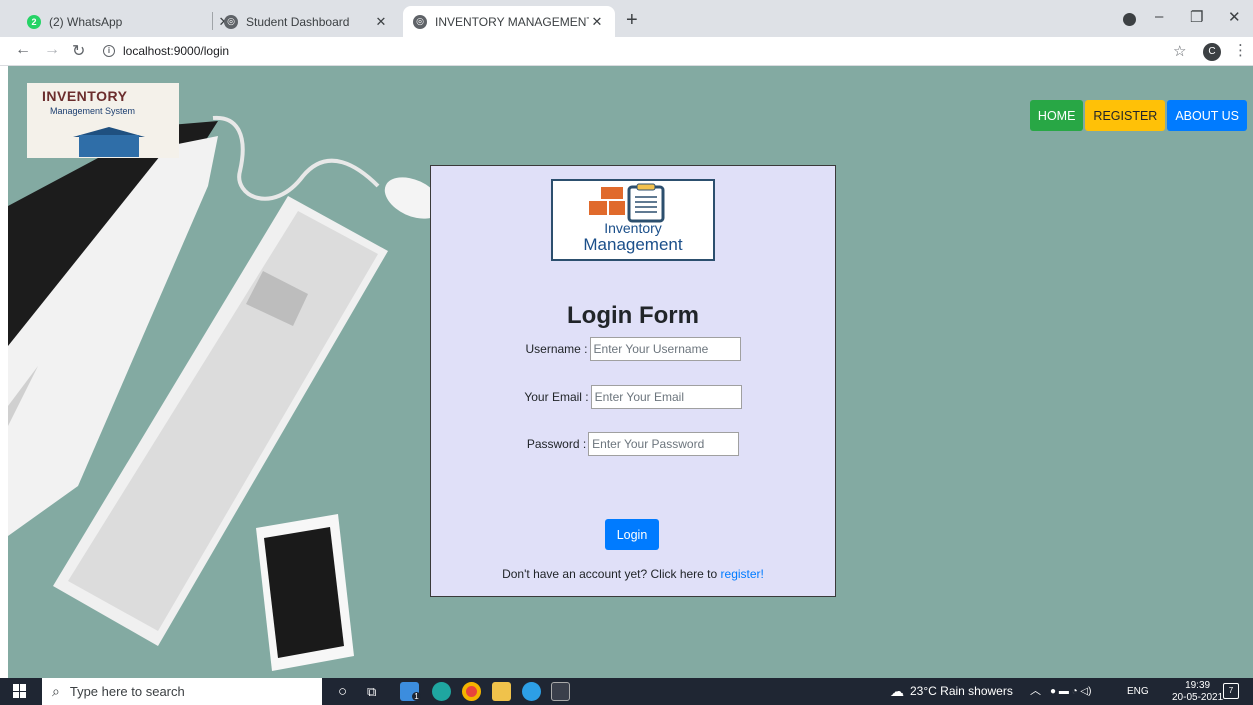 The width and height of the screenshot is (1253, 705). I want to click on tab-title: (2) WhatsApp, so click(86, 21).